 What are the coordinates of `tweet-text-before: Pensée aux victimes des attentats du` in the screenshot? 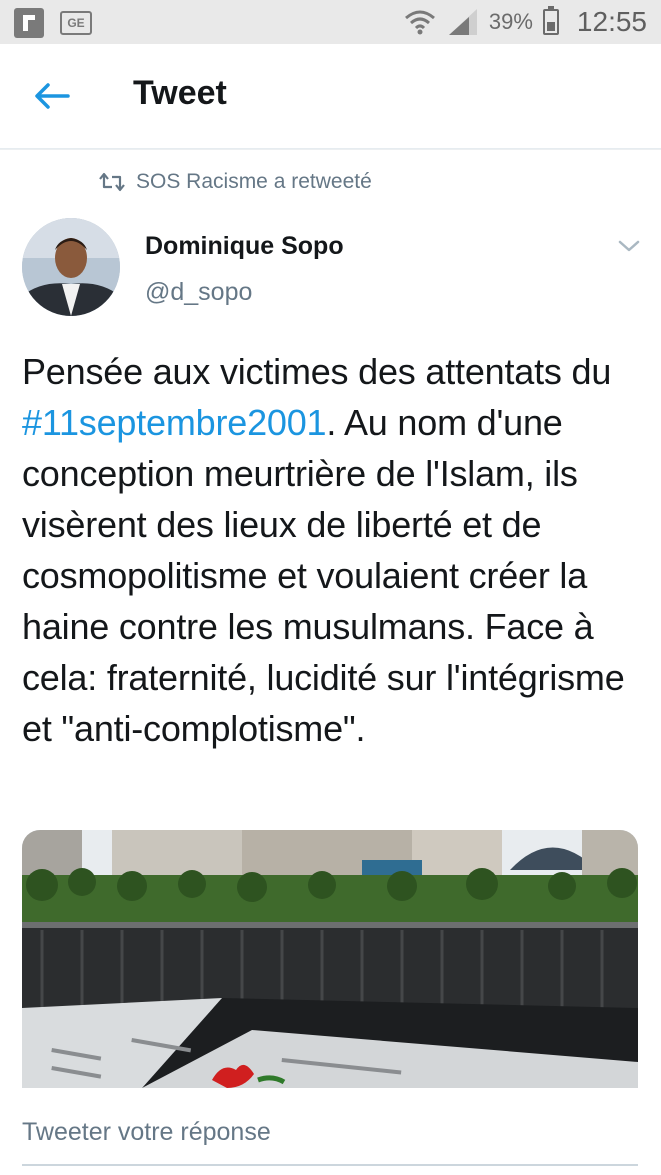 It's located at (317, 371).